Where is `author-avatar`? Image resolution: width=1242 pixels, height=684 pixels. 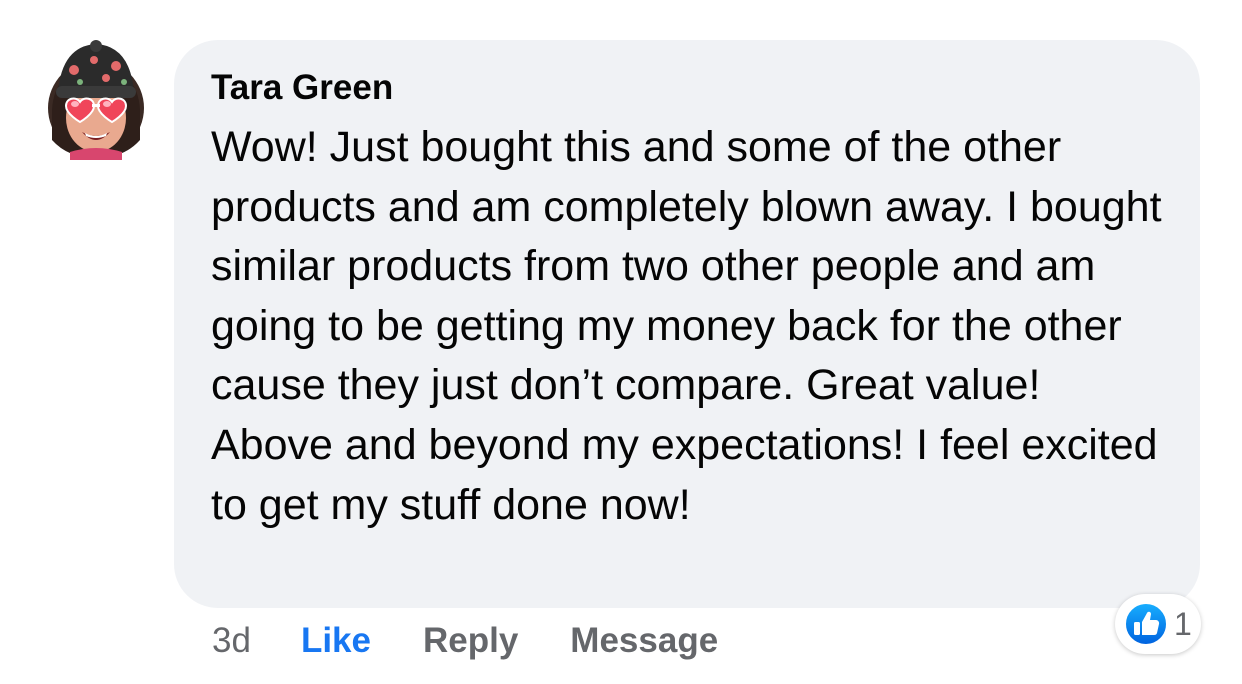 author-avatar is located at coordinates (96, 100).